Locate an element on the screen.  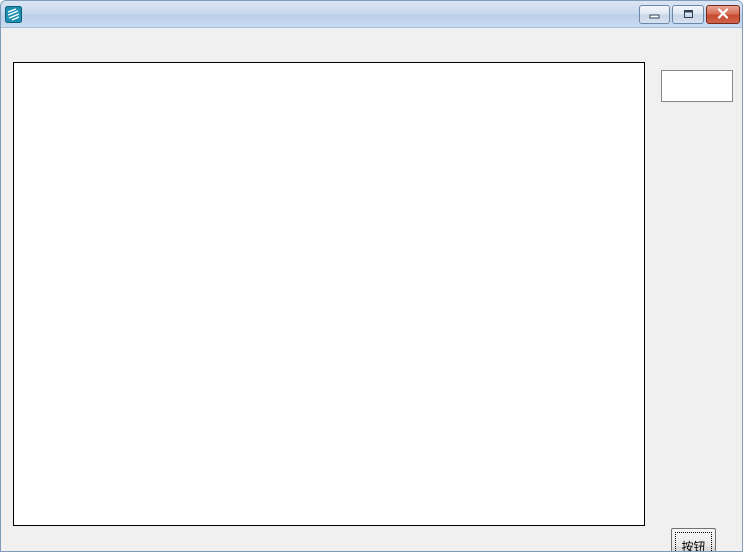
maximize-button is located at coordinates (688, 14).